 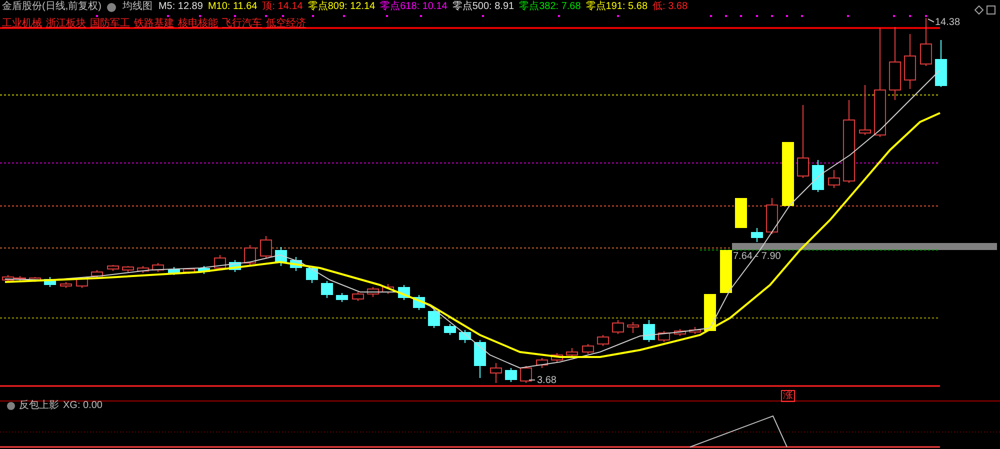 I want to click on indicator-value: M5: 12.89, so click(x=180, y=7).